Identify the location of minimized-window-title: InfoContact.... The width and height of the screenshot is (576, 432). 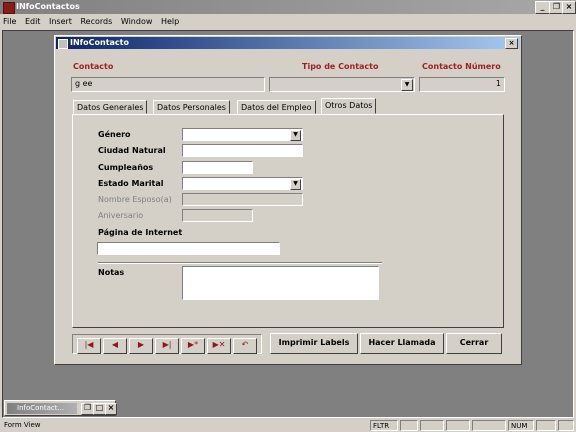
(42, 408).